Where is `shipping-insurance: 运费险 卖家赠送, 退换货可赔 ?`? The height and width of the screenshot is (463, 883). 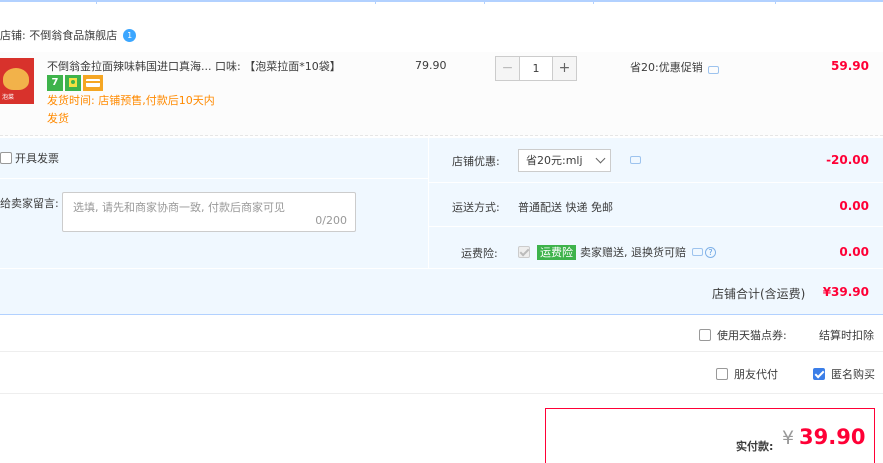 shipping-insurance: 运费险 卖家赠送, 退换货可赔 ? is located at coordinates (617, 252).